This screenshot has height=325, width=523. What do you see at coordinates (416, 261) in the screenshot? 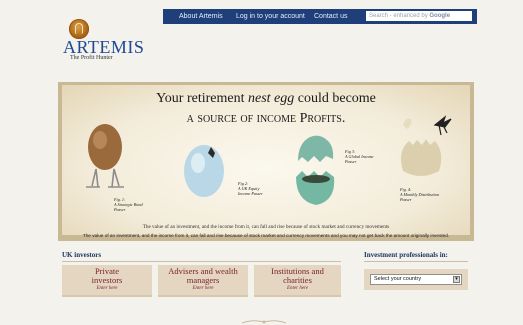
I see `professionals-divider` at bounding box center [416, 261].